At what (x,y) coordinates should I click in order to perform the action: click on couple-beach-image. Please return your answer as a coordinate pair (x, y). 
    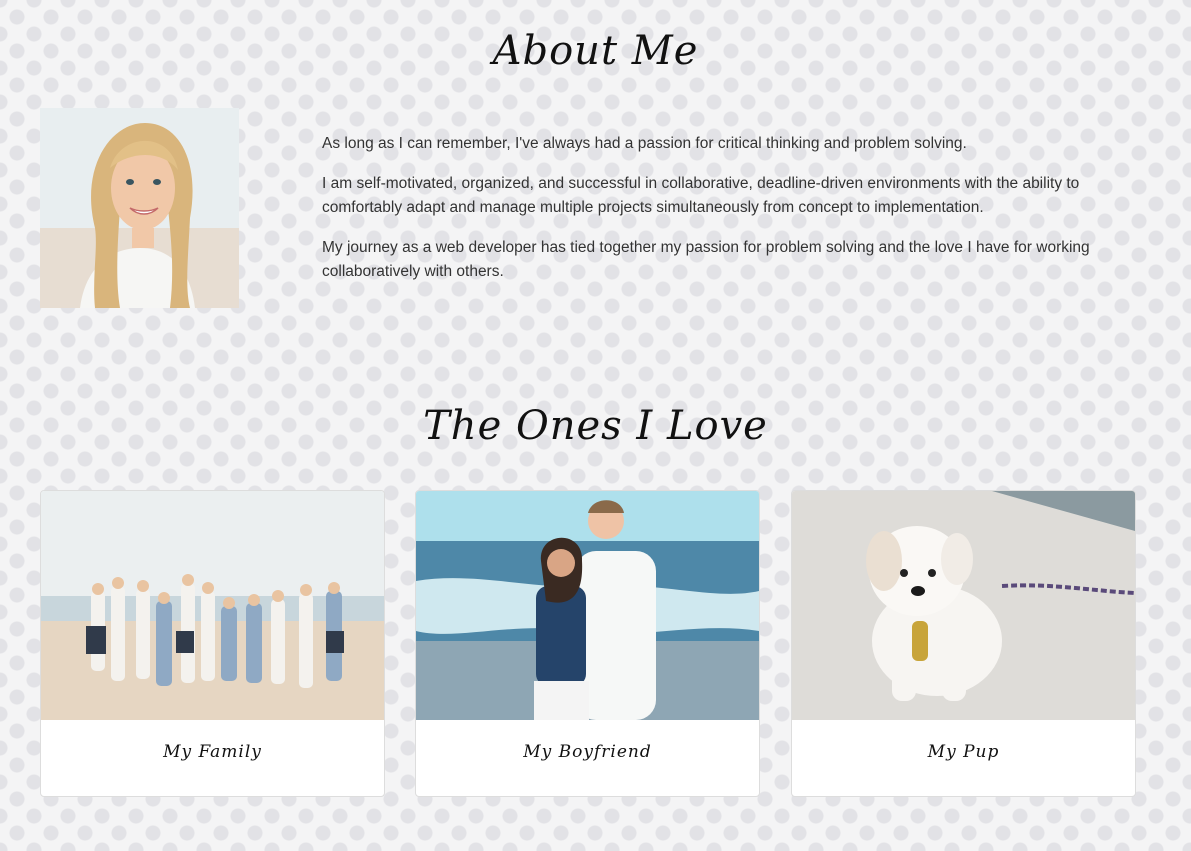
    Looking at the image, I should click on (587, 605).